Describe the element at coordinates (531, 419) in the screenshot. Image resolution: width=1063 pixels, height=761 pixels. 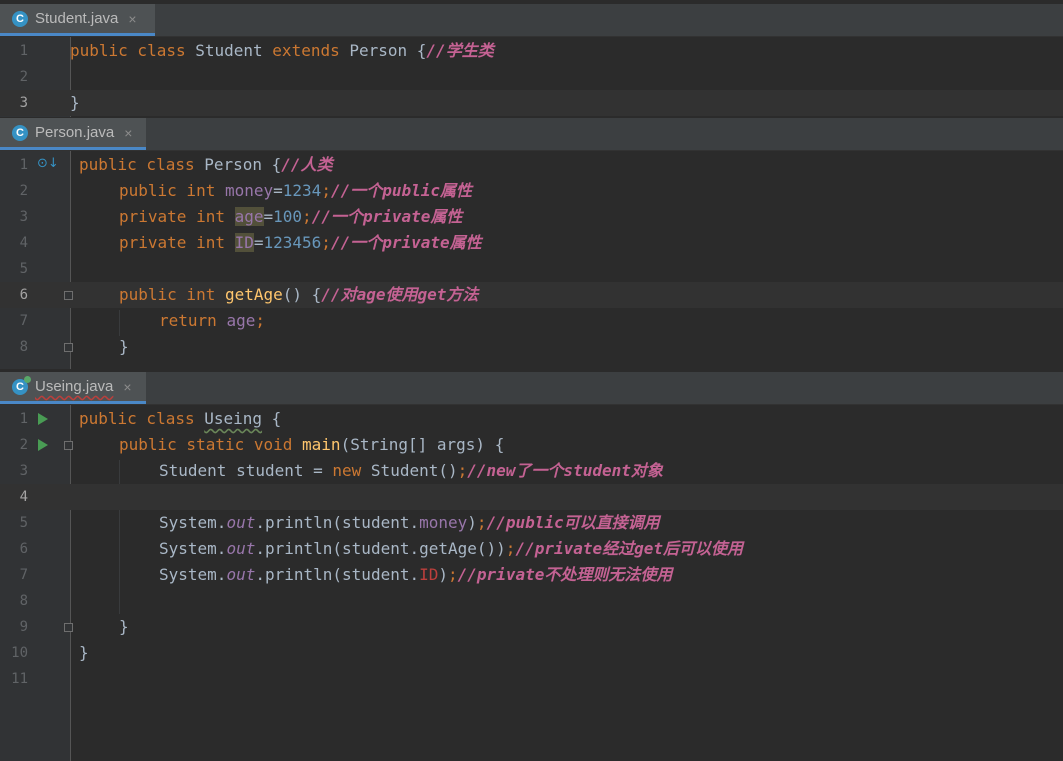
I see `code-line: 1 public class Useing {` at that location.